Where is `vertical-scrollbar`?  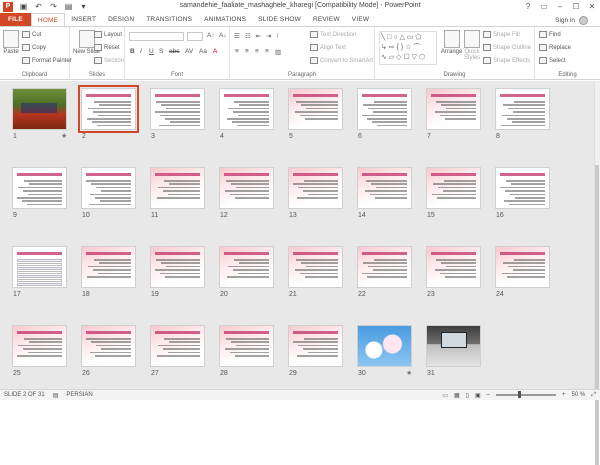 vertical-scrollbar is located at coordinates (597, 273).